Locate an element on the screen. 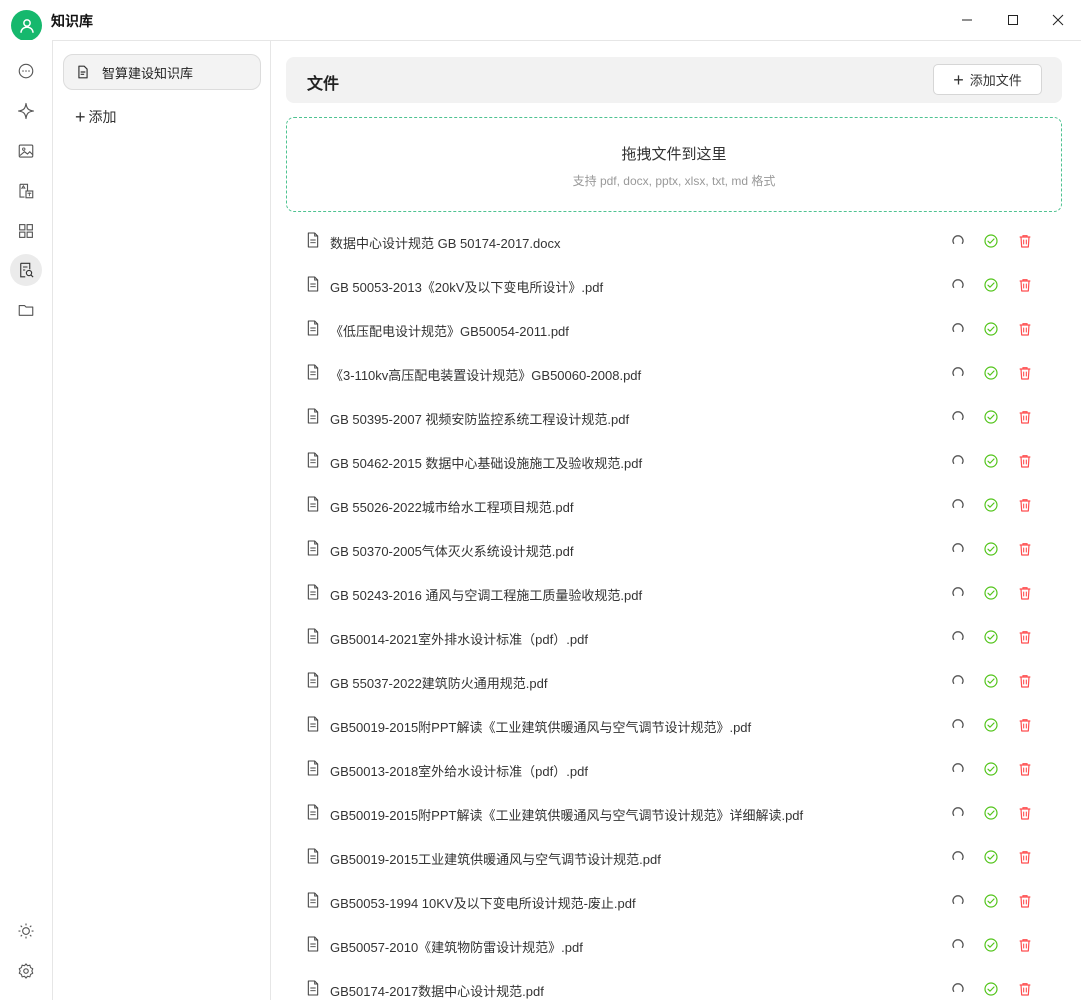 This screenshot has height=1000, width=1081. file-row: GB50174-2017数据中心设计规范.pdf is located at coordinates (674, 983).